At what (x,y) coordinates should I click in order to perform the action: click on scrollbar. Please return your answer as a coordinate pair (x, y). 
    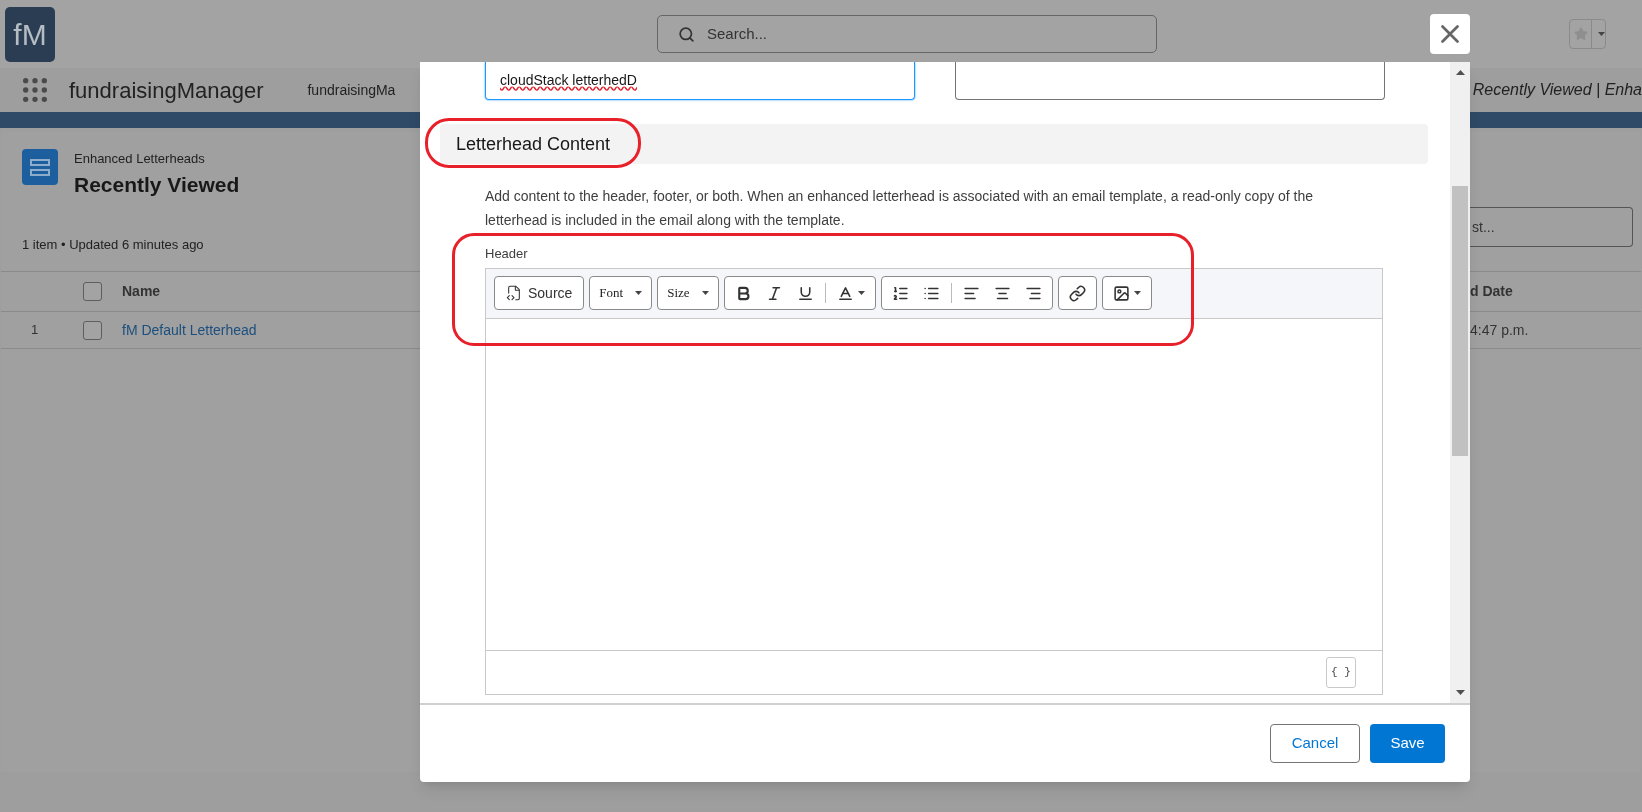
    Looking at the image, I should click on (1460, 382).